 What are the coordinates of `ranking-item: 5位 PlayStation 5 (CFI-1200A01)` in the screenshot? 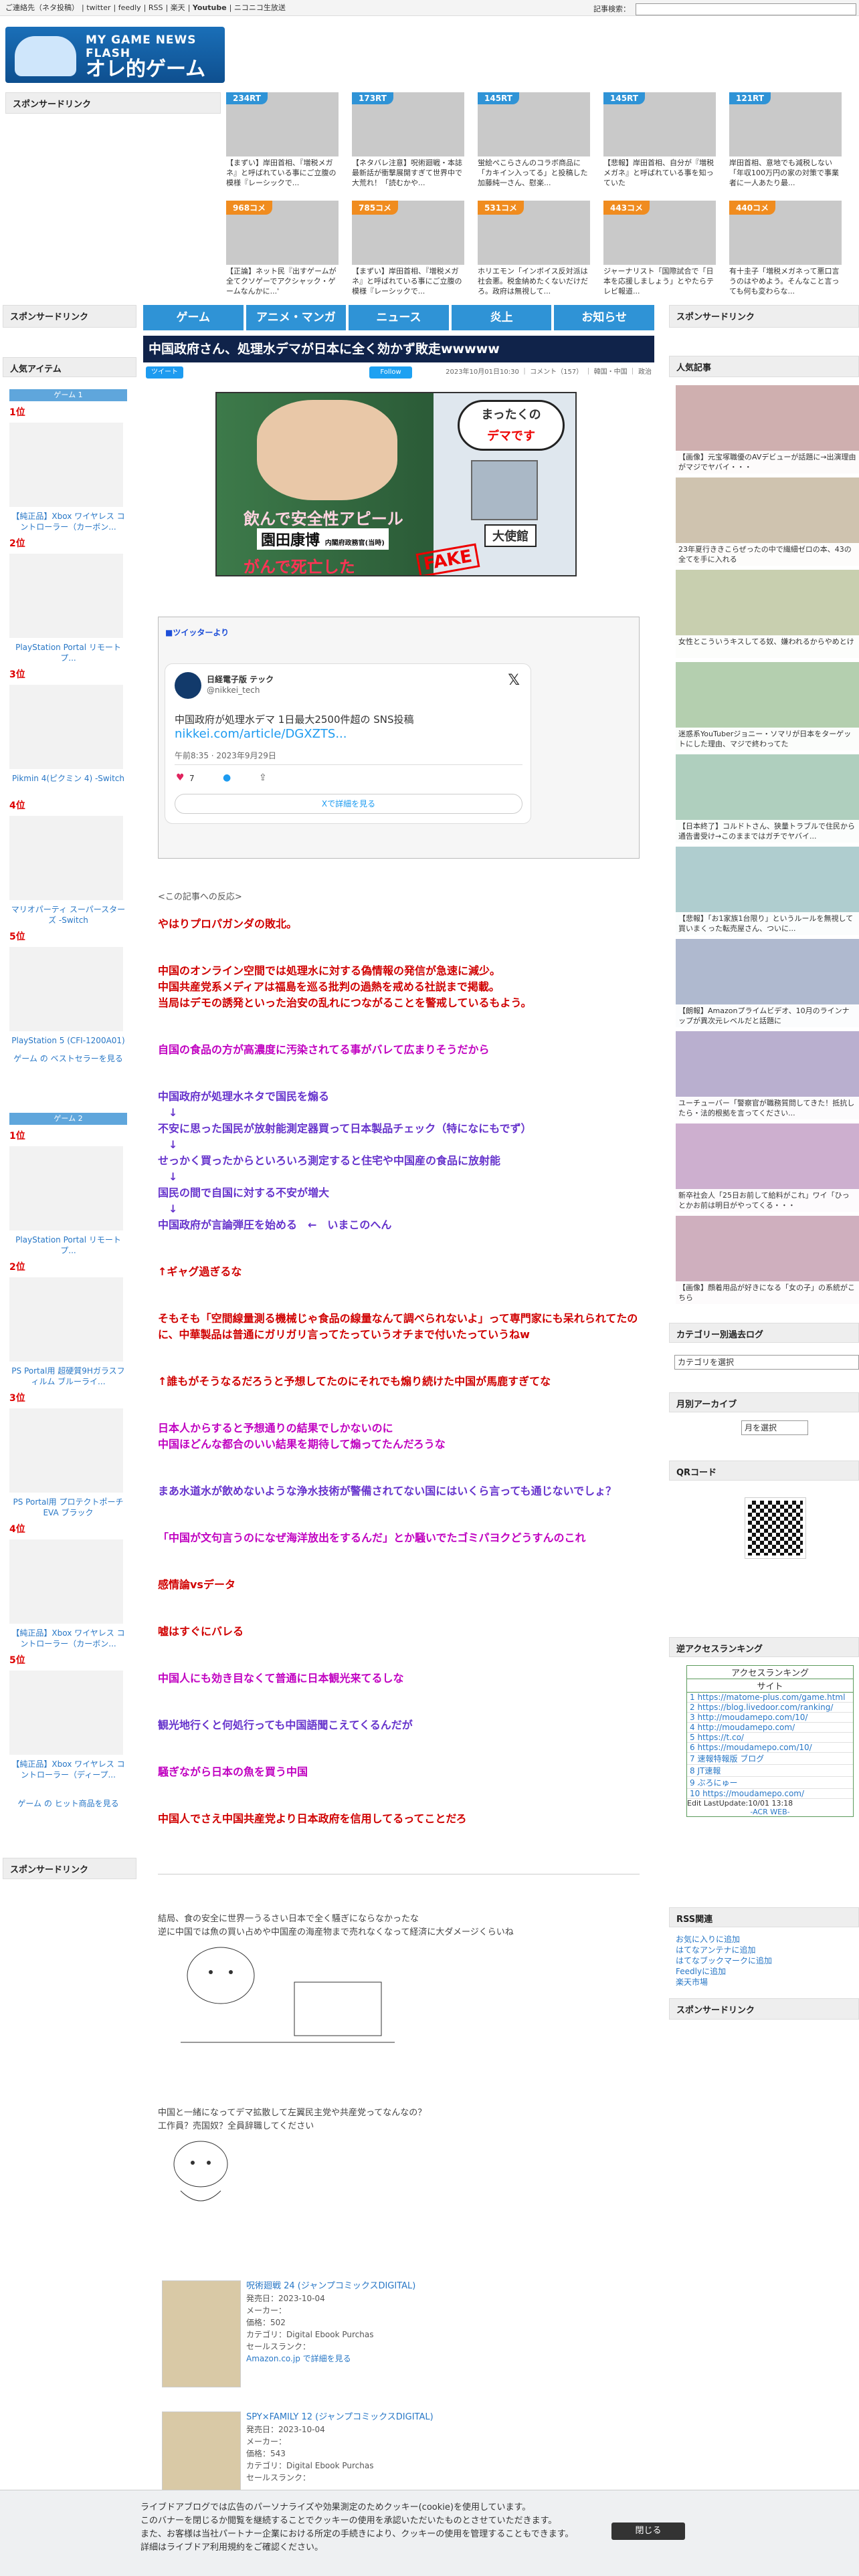 It's located at (68, 988).